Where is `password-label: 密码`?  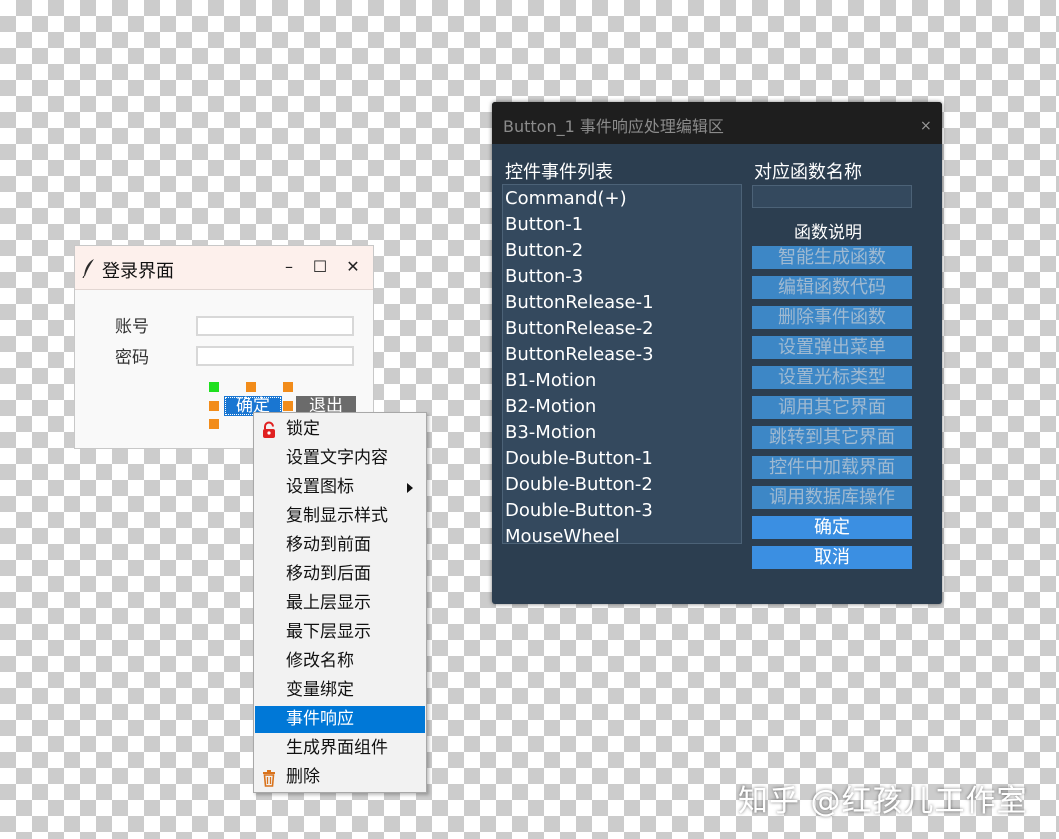
password-label: 密码 is located at coordinates (132, 358).